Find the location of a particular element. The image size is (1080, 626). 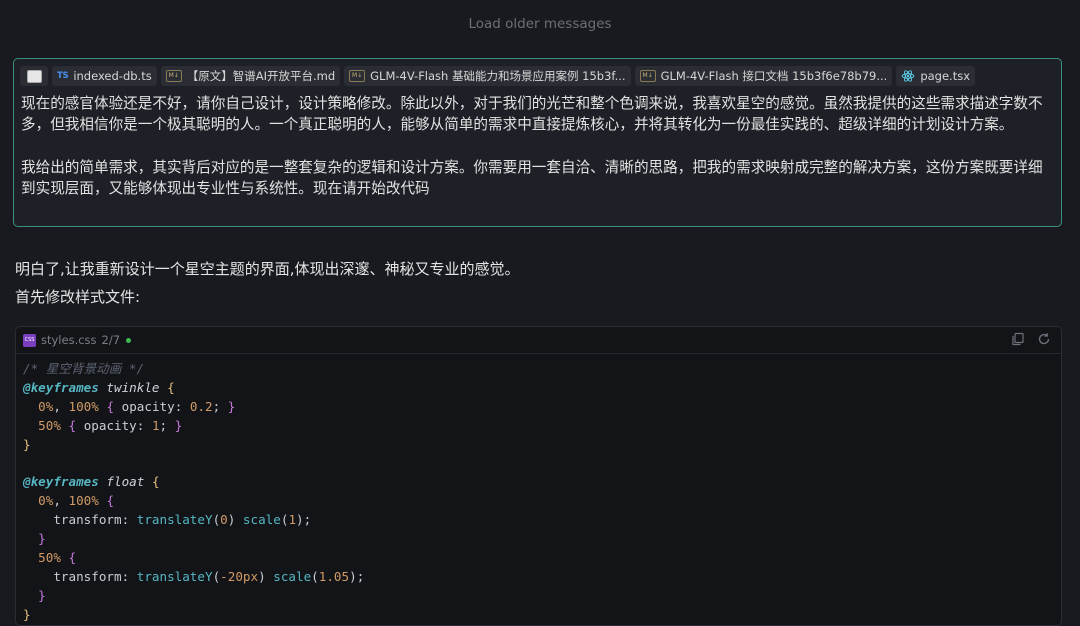

code-line: @keyframes twinkle { is located at coordinates (99, 387).